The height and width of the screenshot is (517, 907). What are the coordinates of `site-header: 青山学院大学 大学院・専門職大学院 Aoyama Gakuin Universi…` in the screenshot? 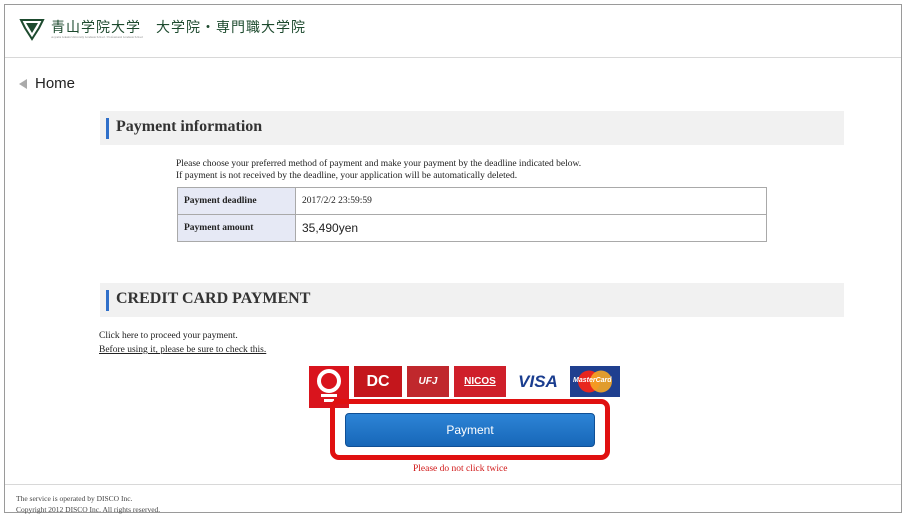 It's located at (453, 31).